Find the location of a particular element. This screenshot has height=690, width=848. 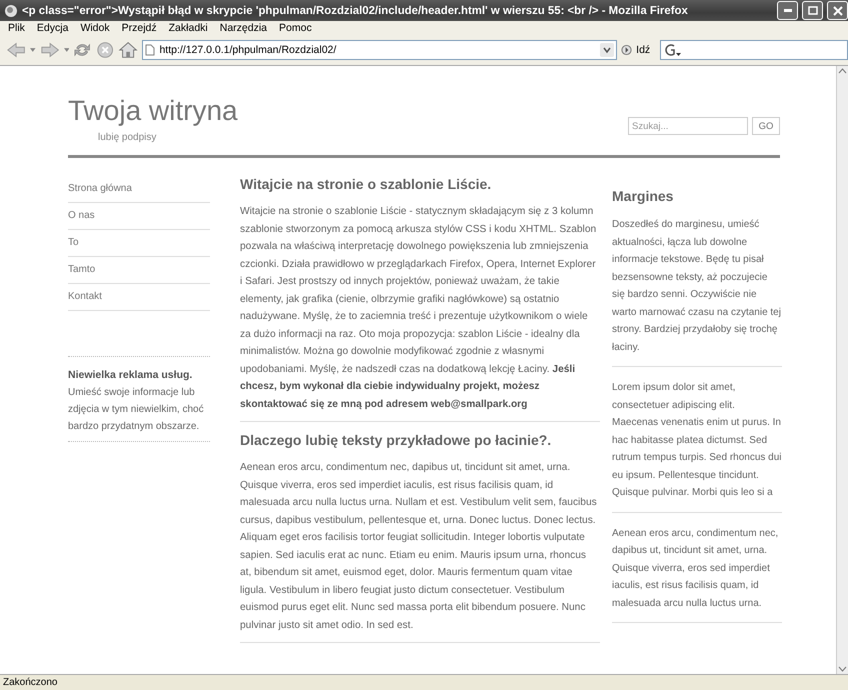

maximize-button is located at coordinates (812, 10).